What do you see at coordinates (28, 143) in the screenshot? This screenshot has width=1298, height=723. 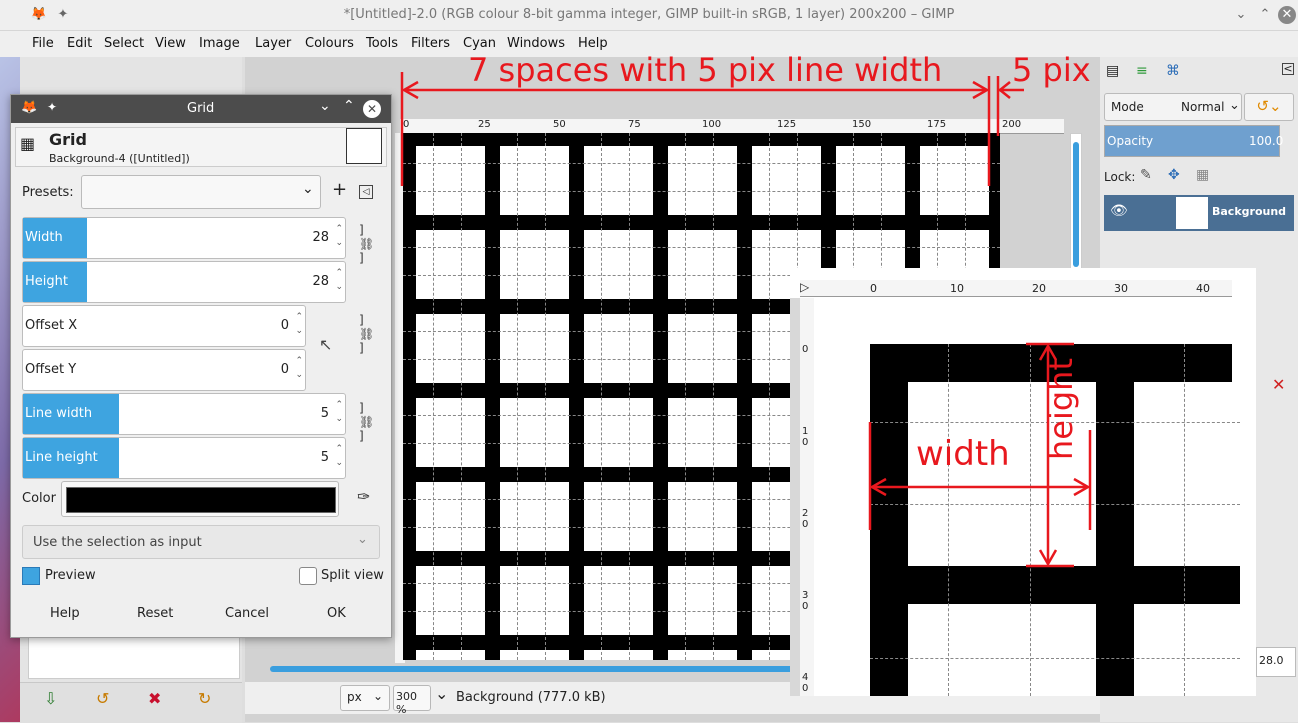 I see `grid-icon: ▦` at bounding box center [28, 143].